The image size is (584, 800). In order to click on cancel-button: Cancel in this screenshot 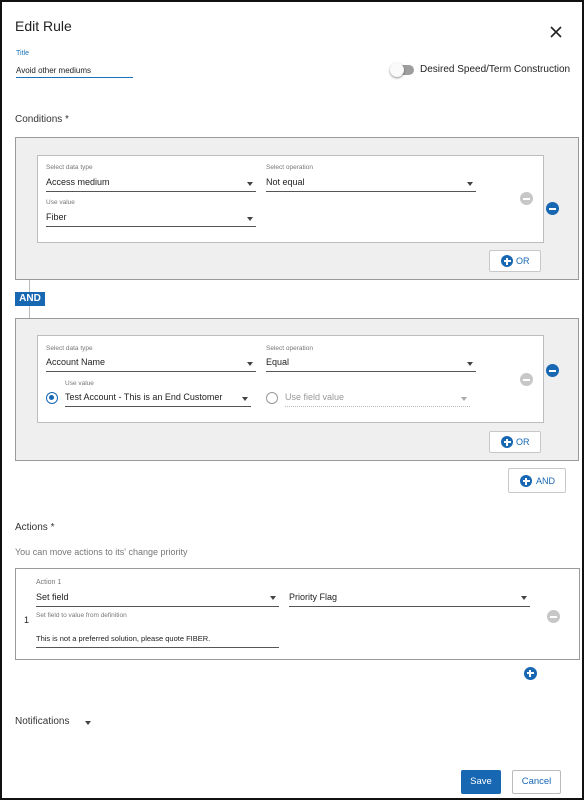, I will do `click(536, 782)`.